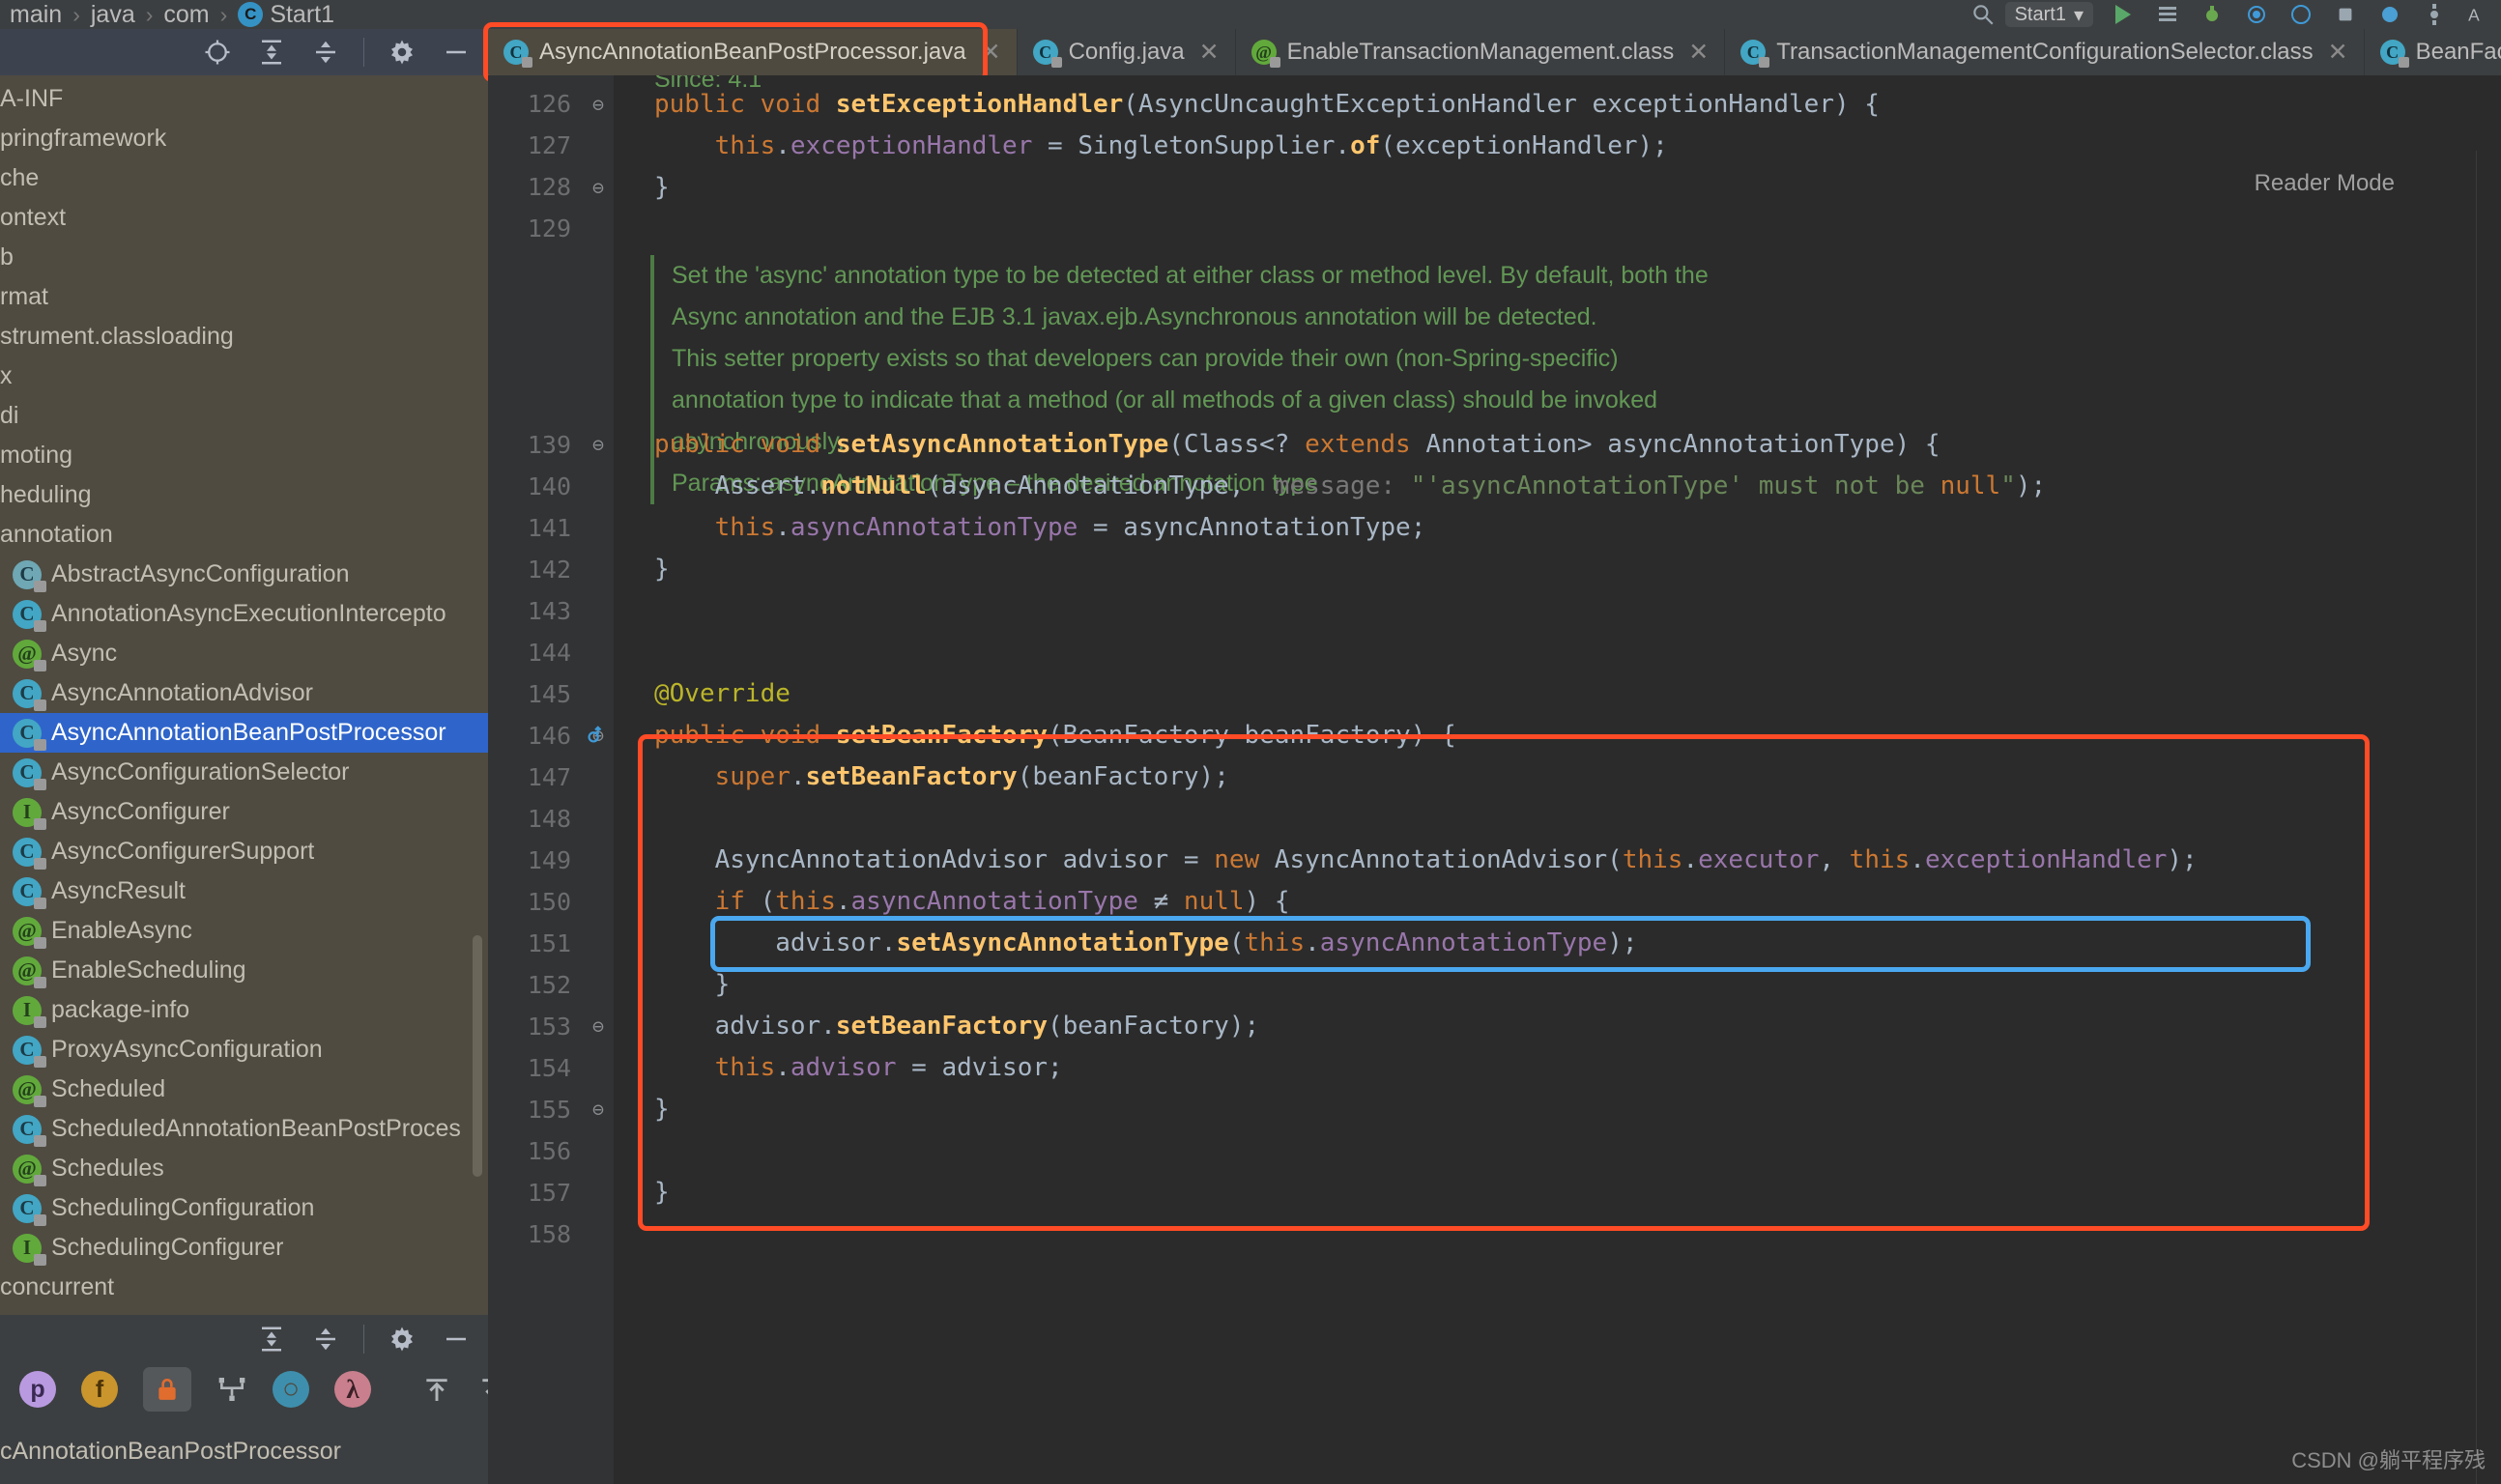 The width and height of the screenshot is (2501, 1484). What do you see at coordinates (1495, 1151) in the screenshot?
I see `code-line: 156` at bounding box center [1495, 1151].